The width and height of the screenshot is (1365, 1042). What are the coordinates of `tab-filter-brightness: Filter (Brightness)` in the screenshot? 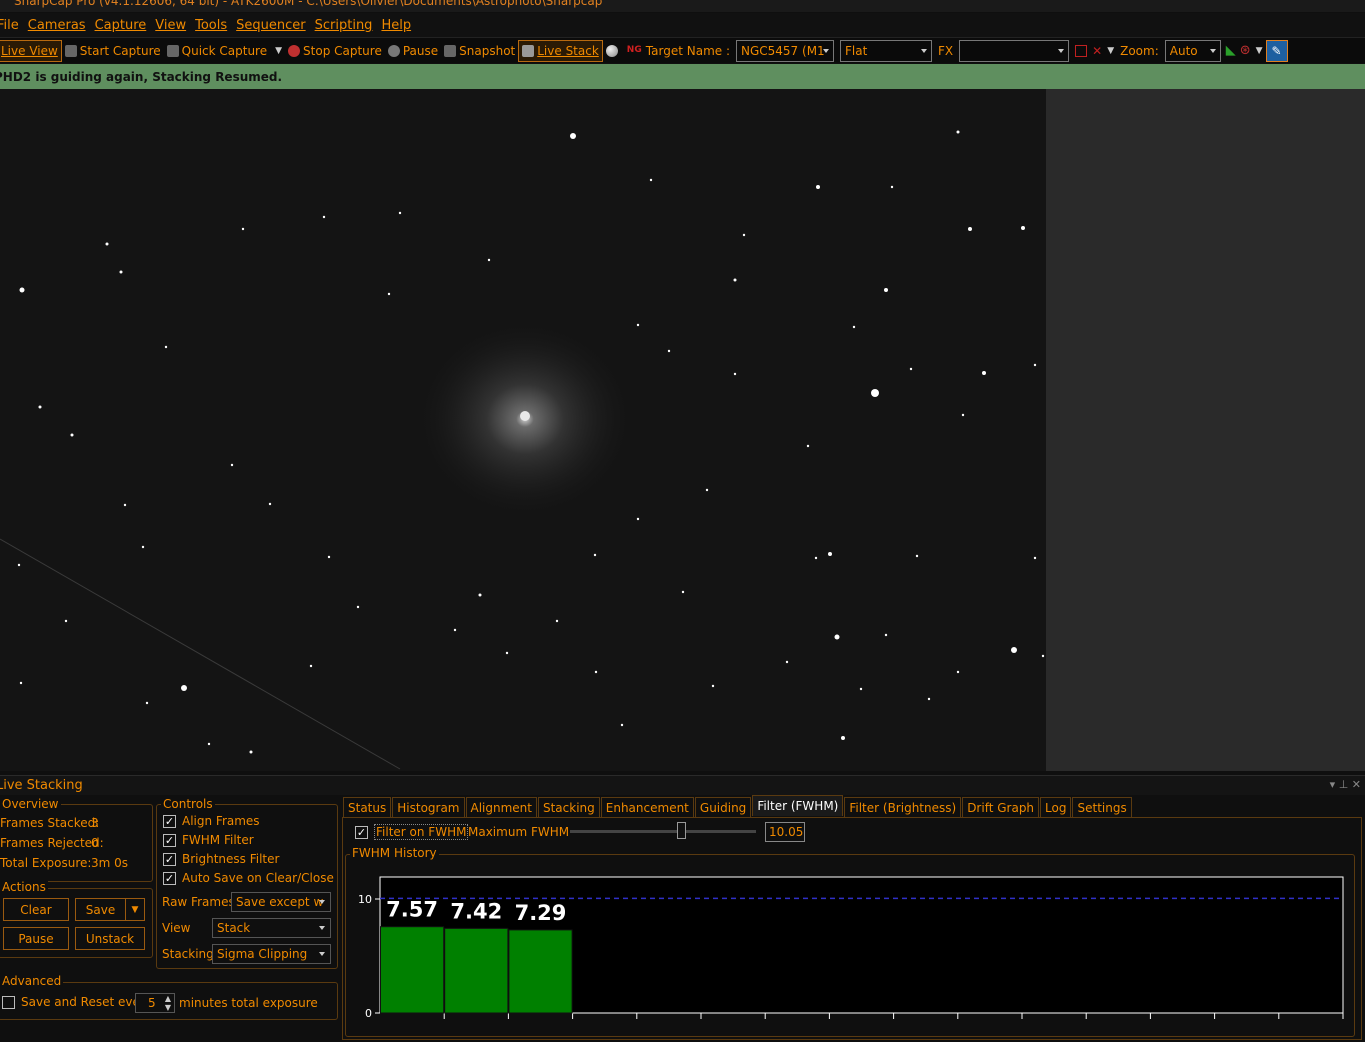 It's located at (903, 807).